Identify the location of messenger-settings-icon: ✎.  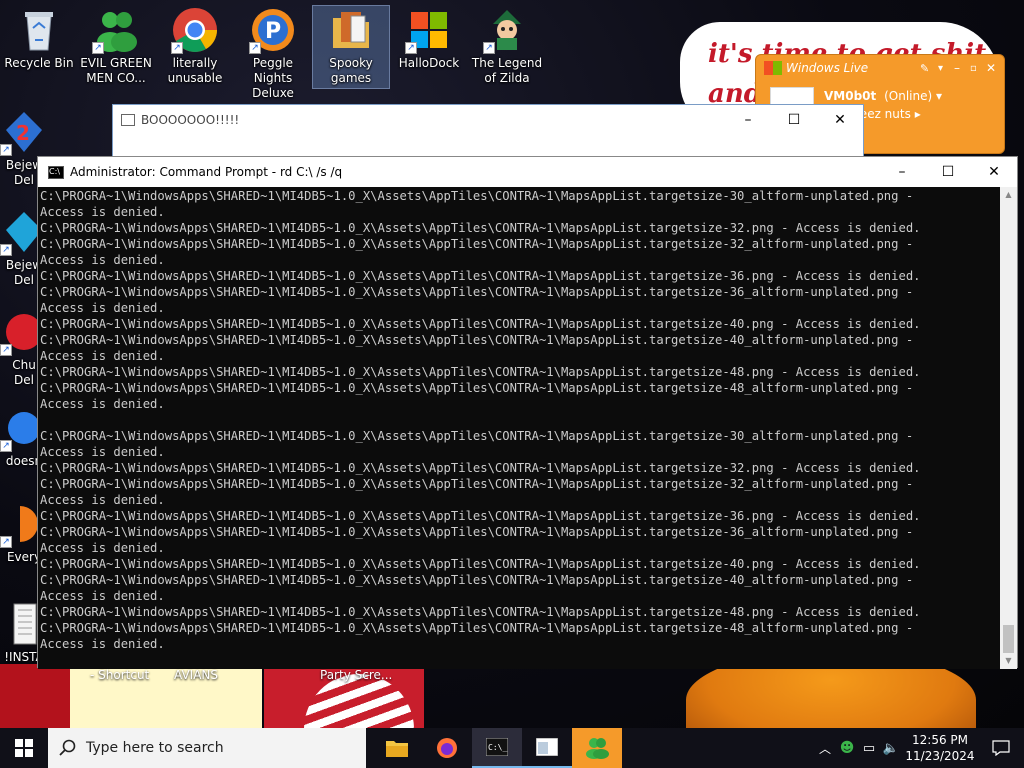
(929, 68).